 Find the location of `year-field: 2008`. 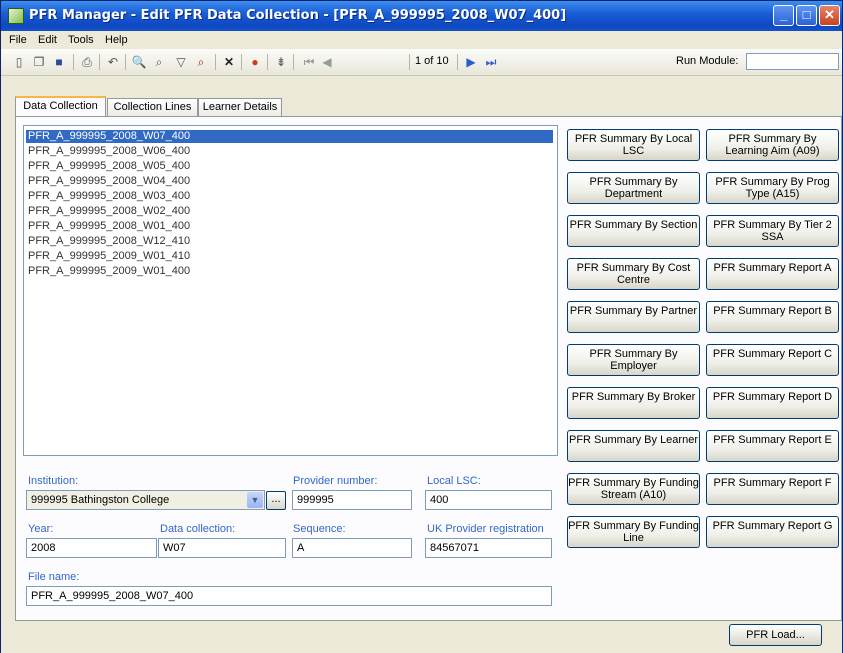

year-field: 2008 is located at coordinates (91, 548).